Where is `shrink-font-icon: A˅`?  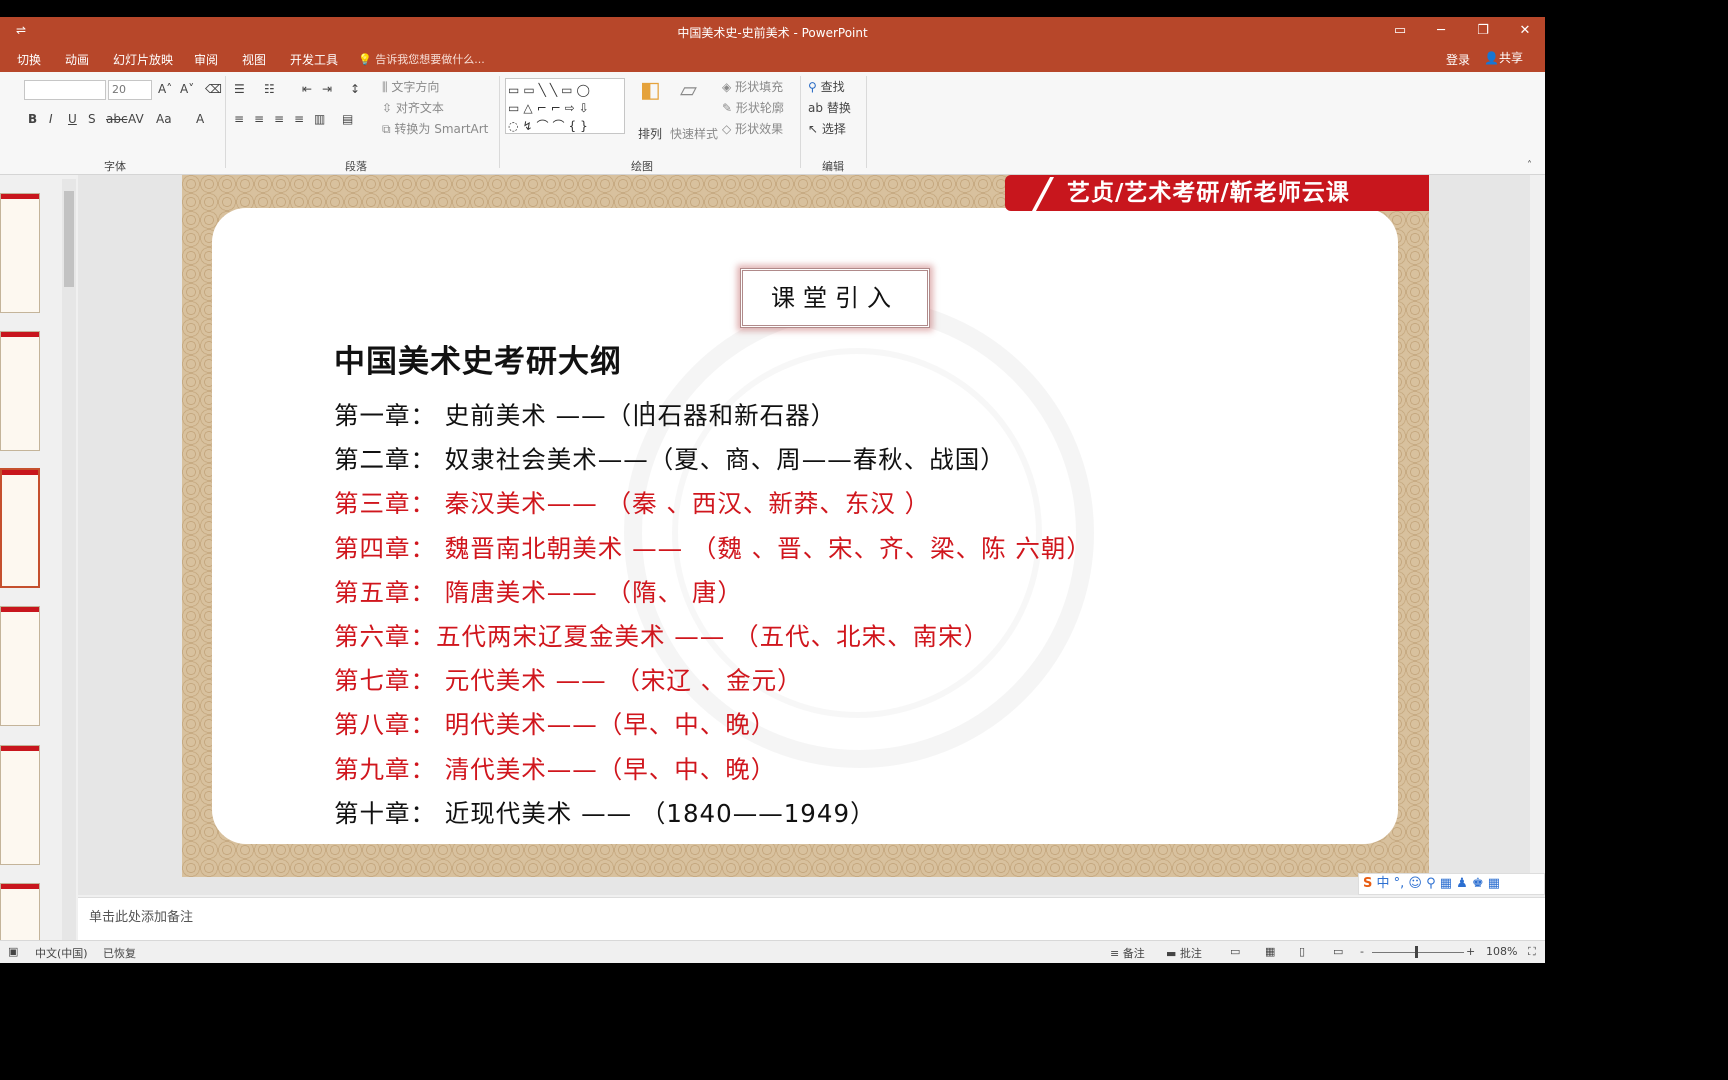 shrink-font-icon: A˅ is located at coordinates (187, 89).